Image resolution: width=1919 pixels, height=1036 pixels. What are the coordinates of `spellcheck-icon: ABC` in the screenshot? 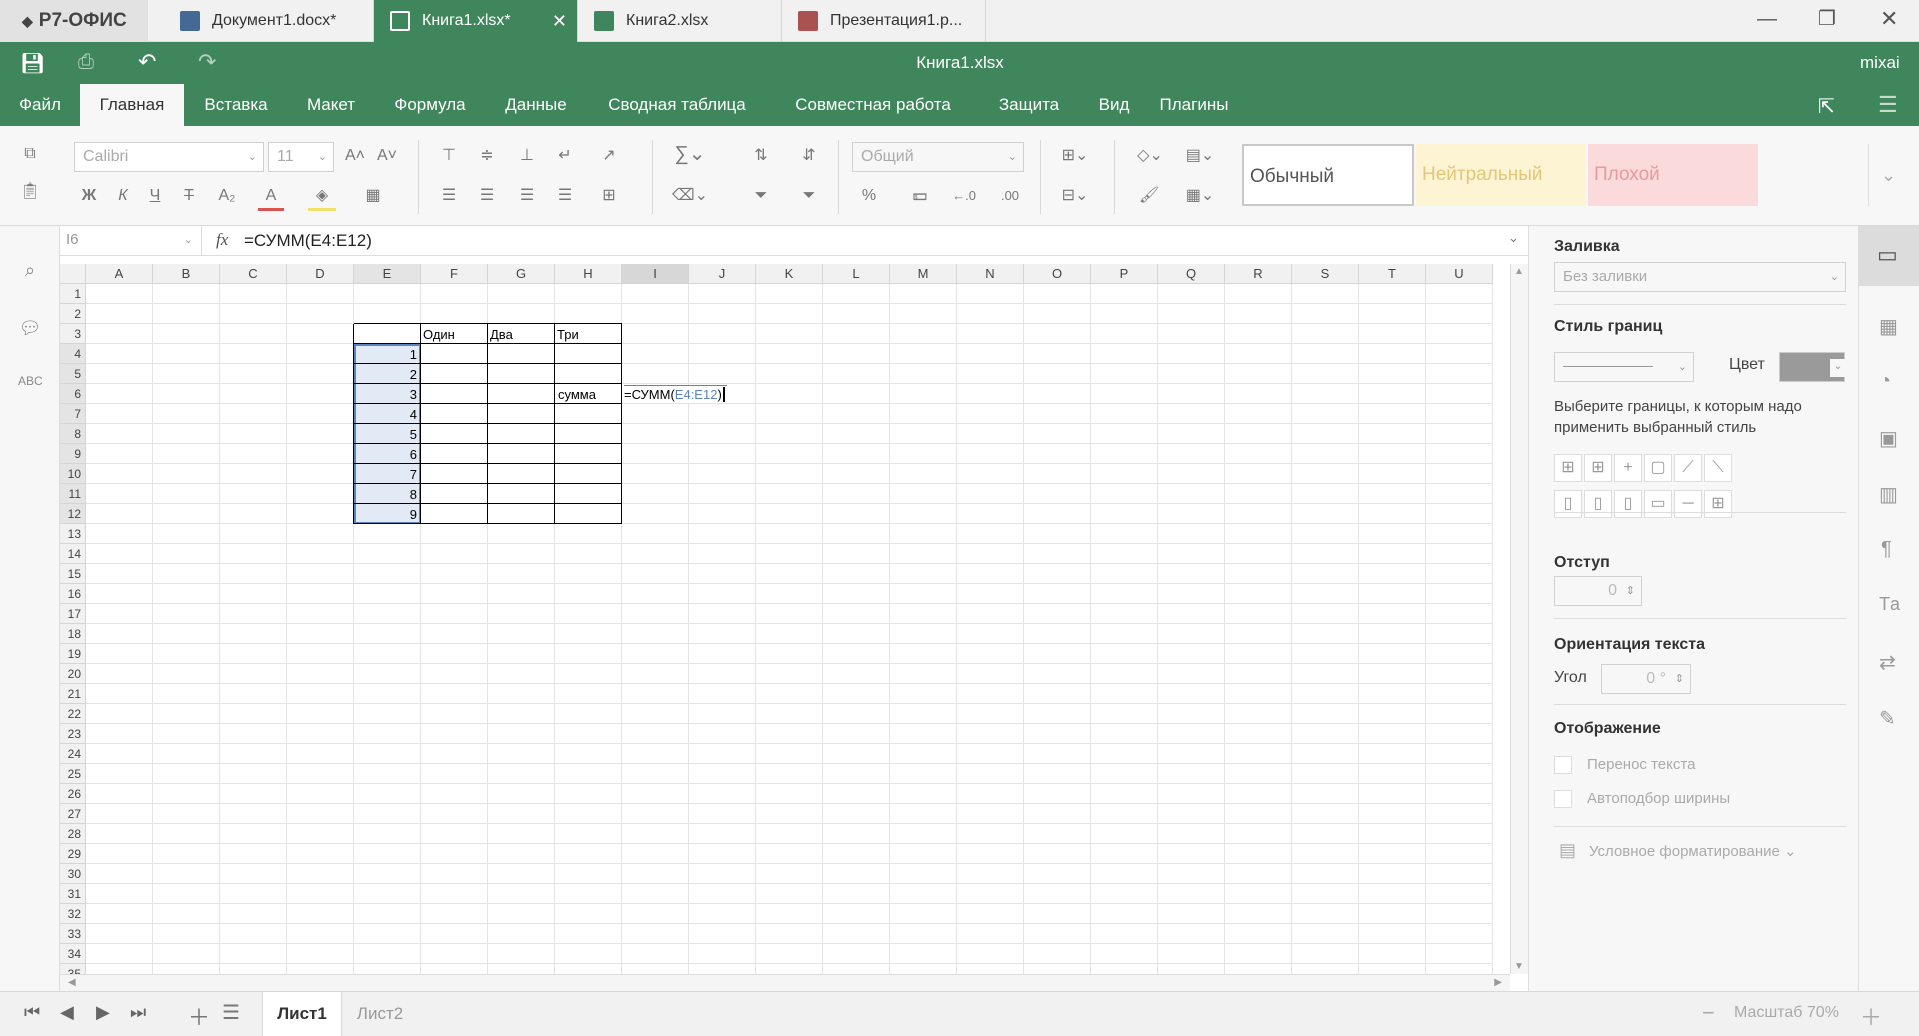 It's located at (30, 386).